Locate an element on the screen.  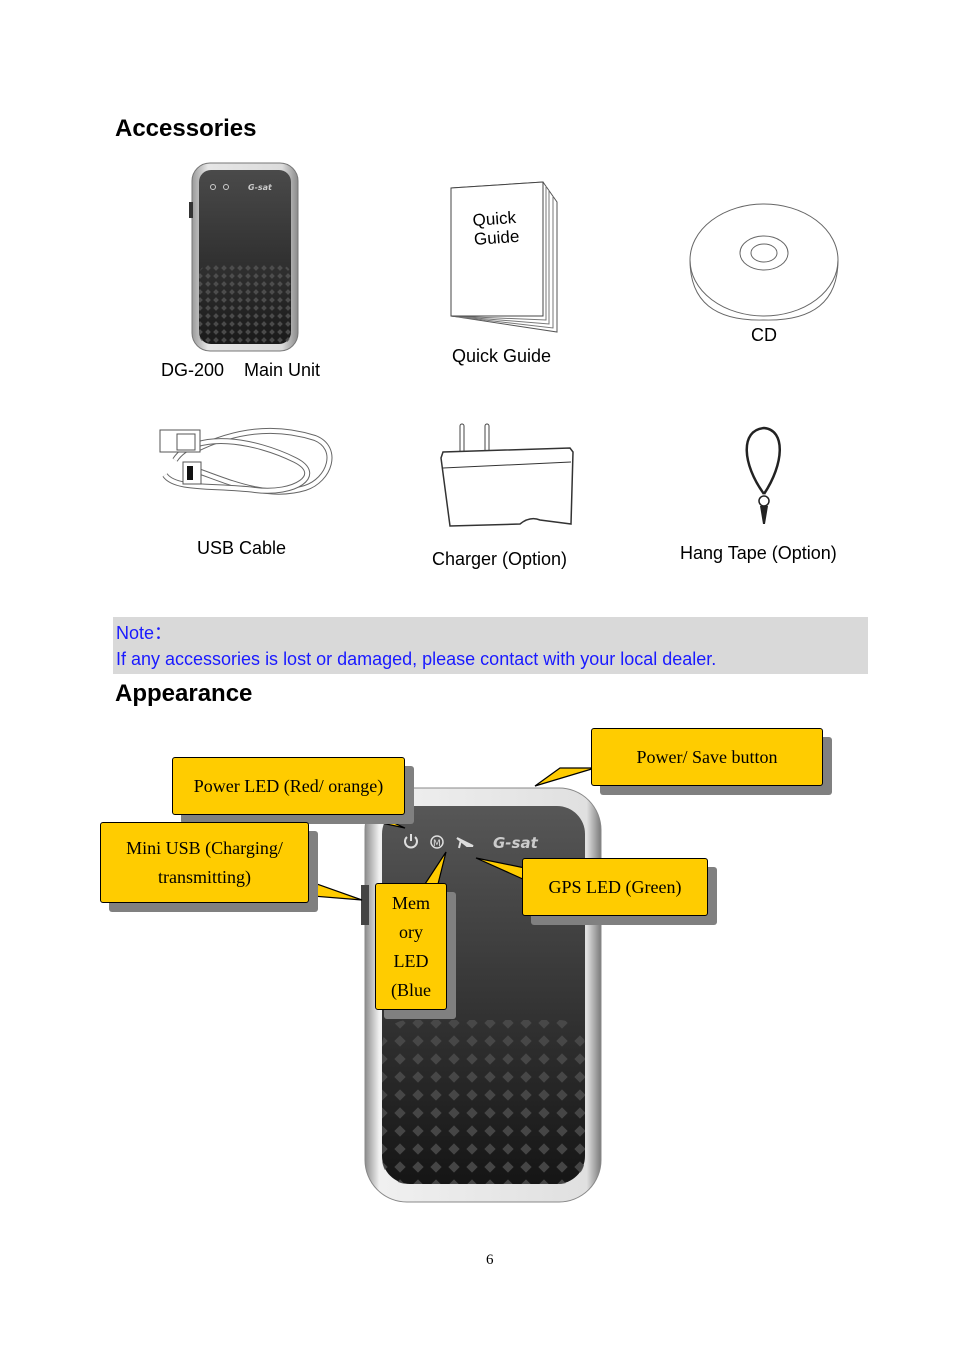
callout-power-save-button: Power/ Save button is located at coordinates (707, 757).